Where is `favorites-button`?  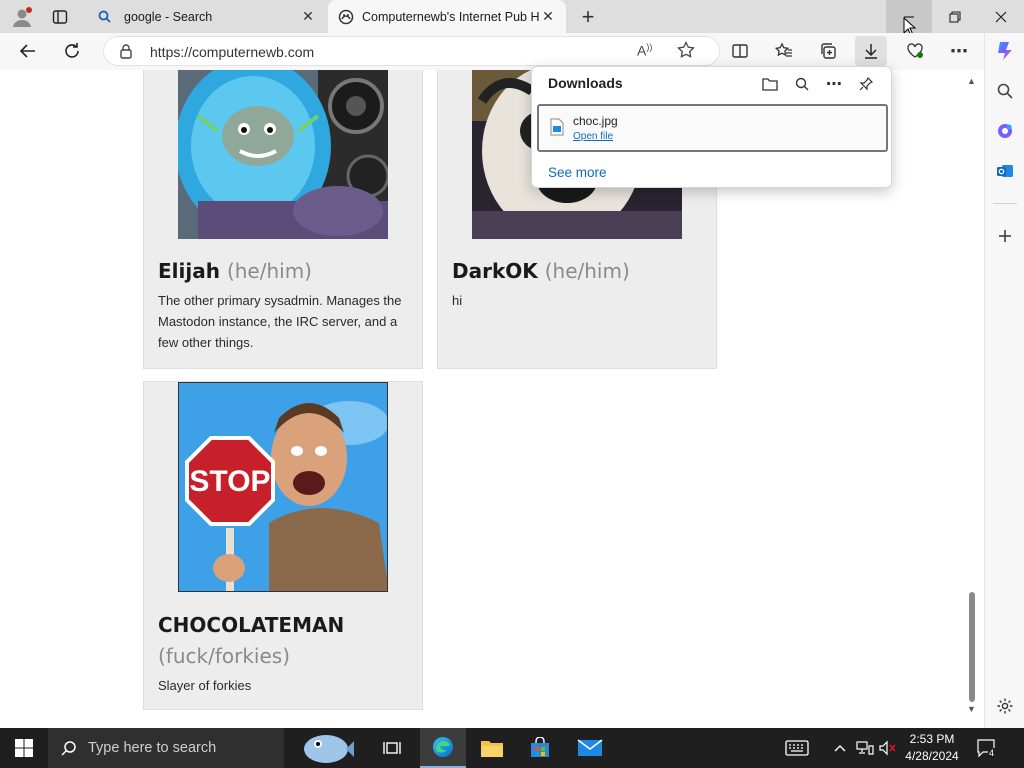 favorites-button is located at coordinates (784, 51).